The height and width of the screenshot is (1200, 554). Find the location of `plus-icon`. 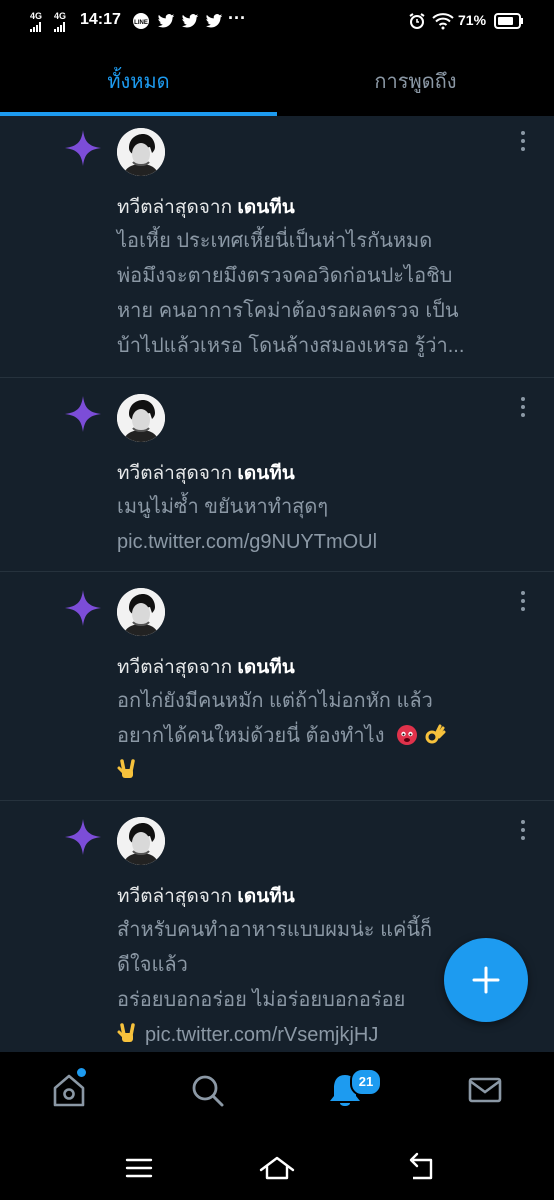

plus-icon is located at coordinates (486, 980).